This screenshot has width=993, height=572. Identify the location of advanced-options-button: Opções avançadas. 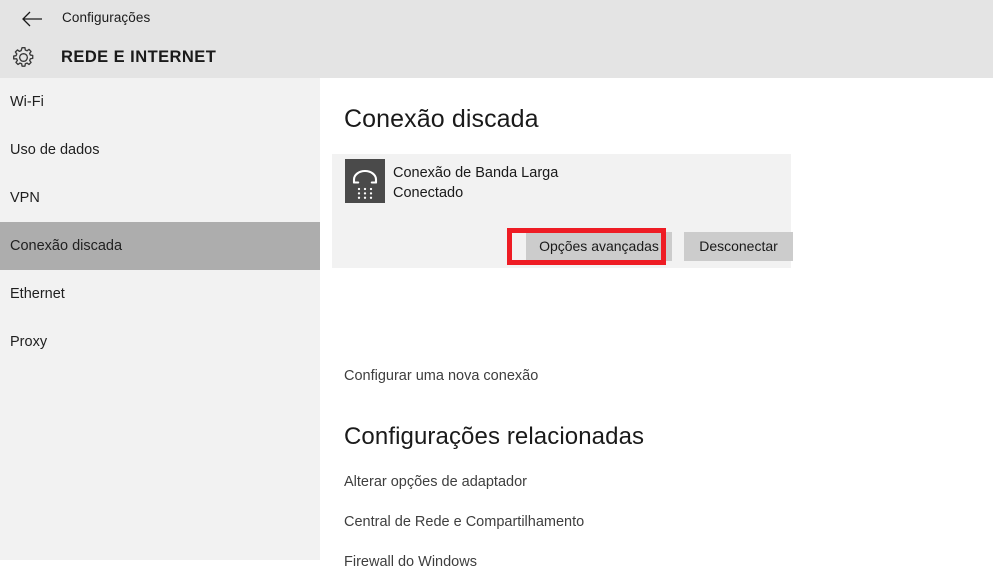
(599, 246).